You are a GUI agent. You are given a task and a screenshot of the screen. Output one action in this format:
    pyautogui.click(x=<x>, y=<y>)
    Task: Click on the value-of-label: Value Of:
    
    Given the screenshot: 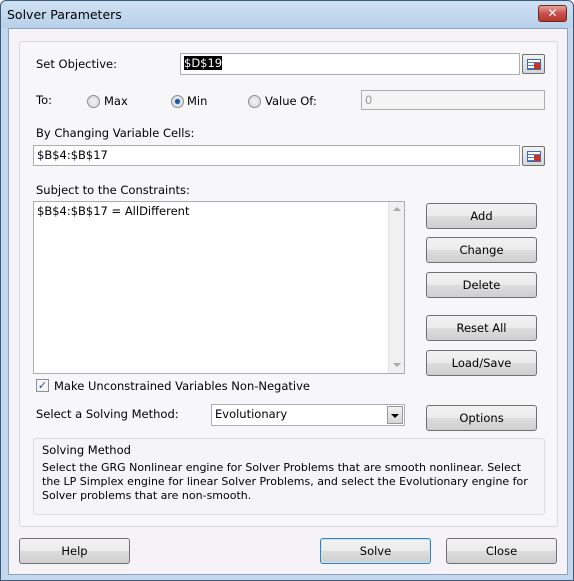 What is the action you would take?
    pyautogui.click(x=291, y=101)
    